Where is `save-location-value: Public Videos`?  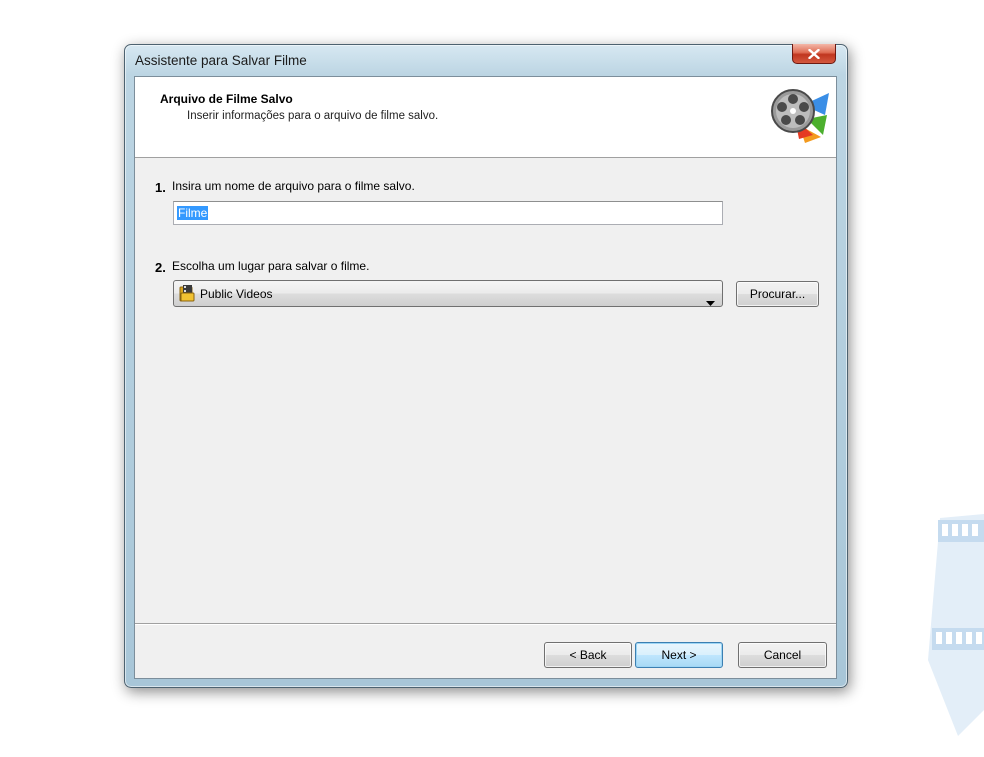
save-location-value: Public Videos is located at coordinates (236, 294).